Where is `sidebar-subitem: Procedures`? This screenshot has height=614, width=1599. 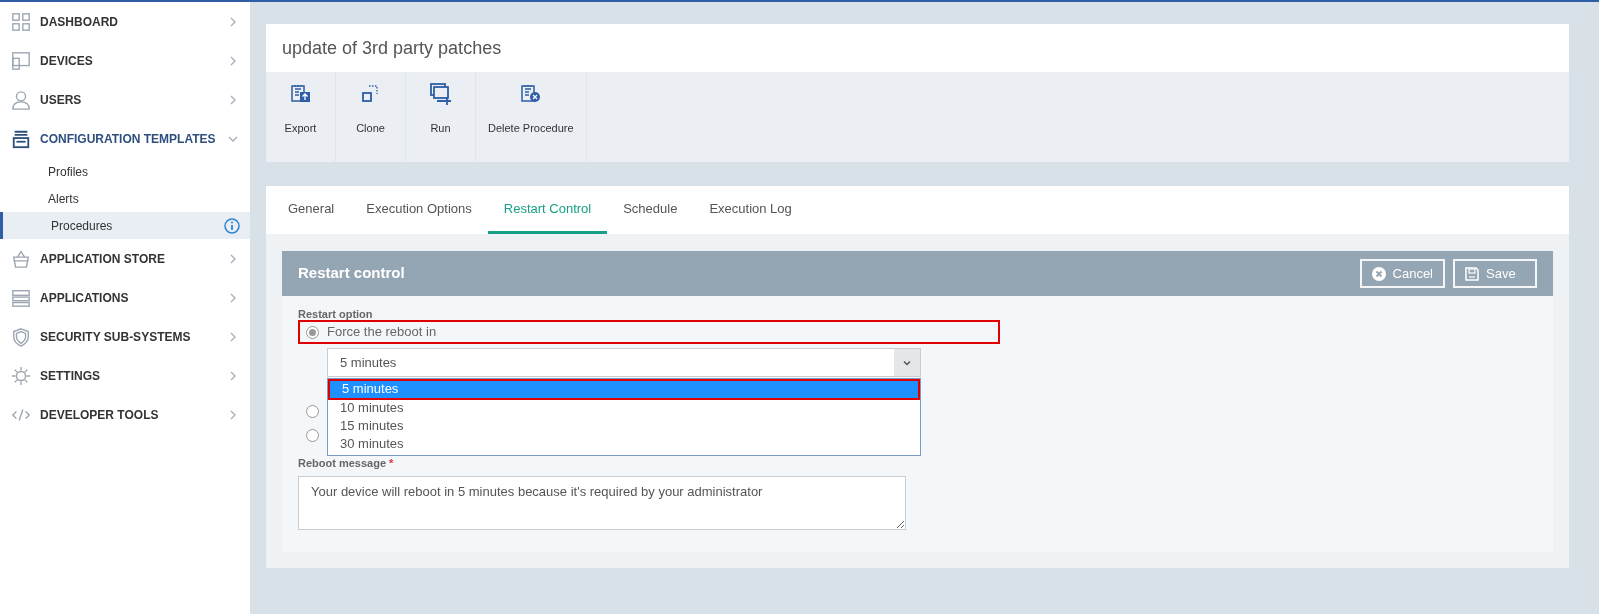
sidebar-subitem: Procedures is located at coordinates (125, 225).